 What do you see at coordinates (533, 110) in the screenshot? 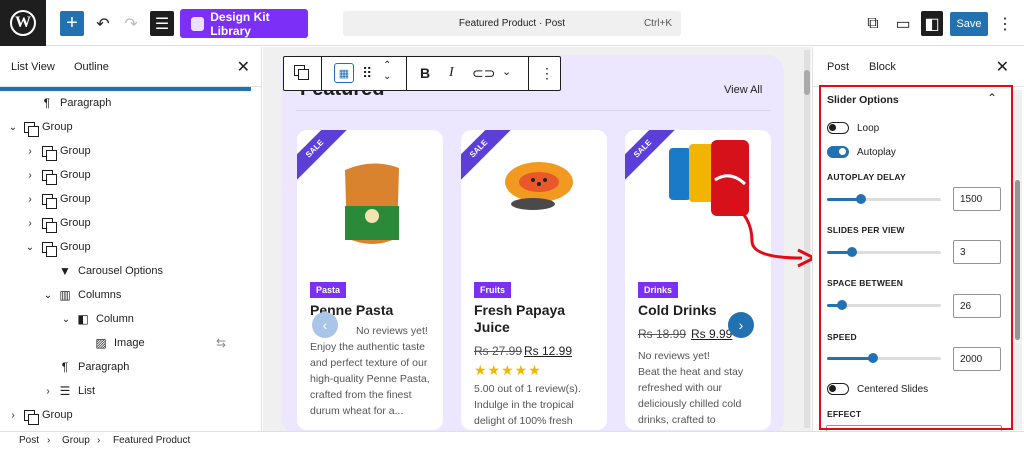
I see `divider` at bounding box center [533, 110].